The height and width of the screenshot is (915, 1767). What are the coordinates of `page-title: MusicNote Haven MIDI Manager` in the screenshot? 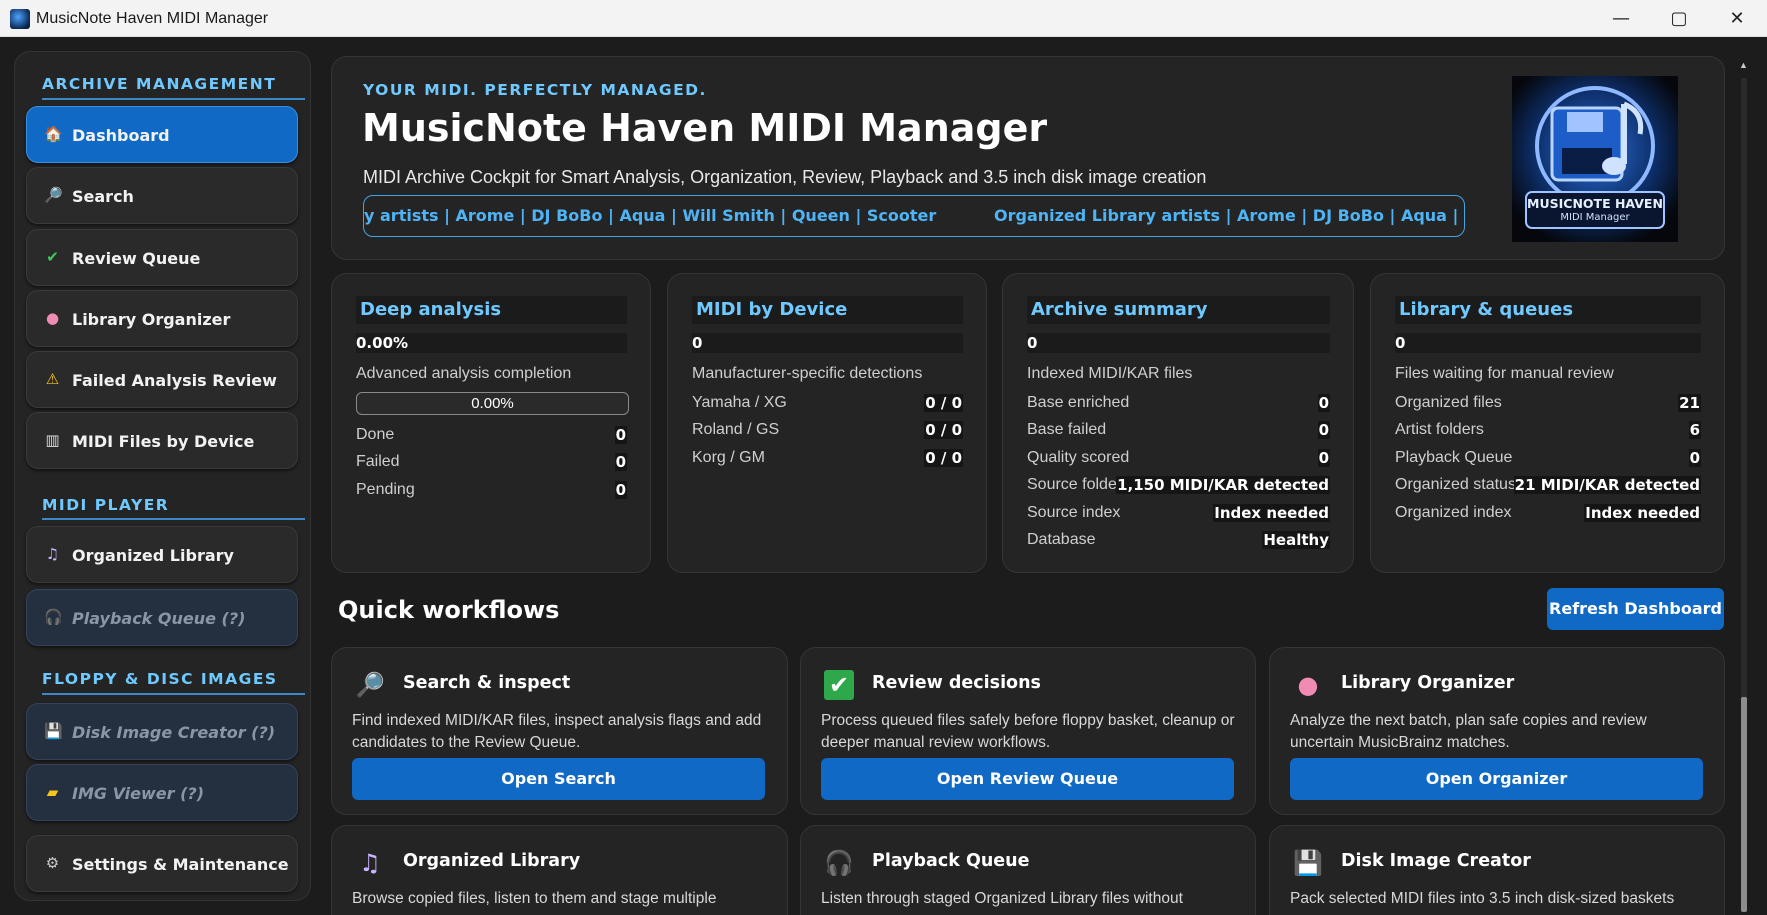 It's located at (705, 128).